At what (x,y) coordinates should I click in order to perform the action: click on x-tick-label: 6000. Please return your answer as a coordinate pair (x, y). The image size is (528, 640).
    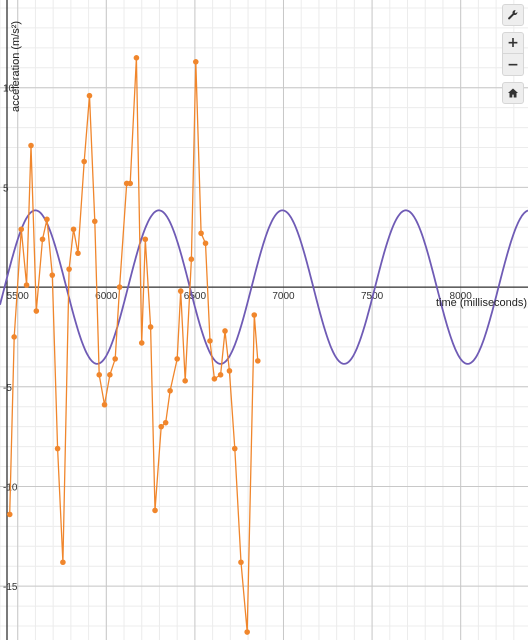
    Looking at the image, I should click on (106, 296).